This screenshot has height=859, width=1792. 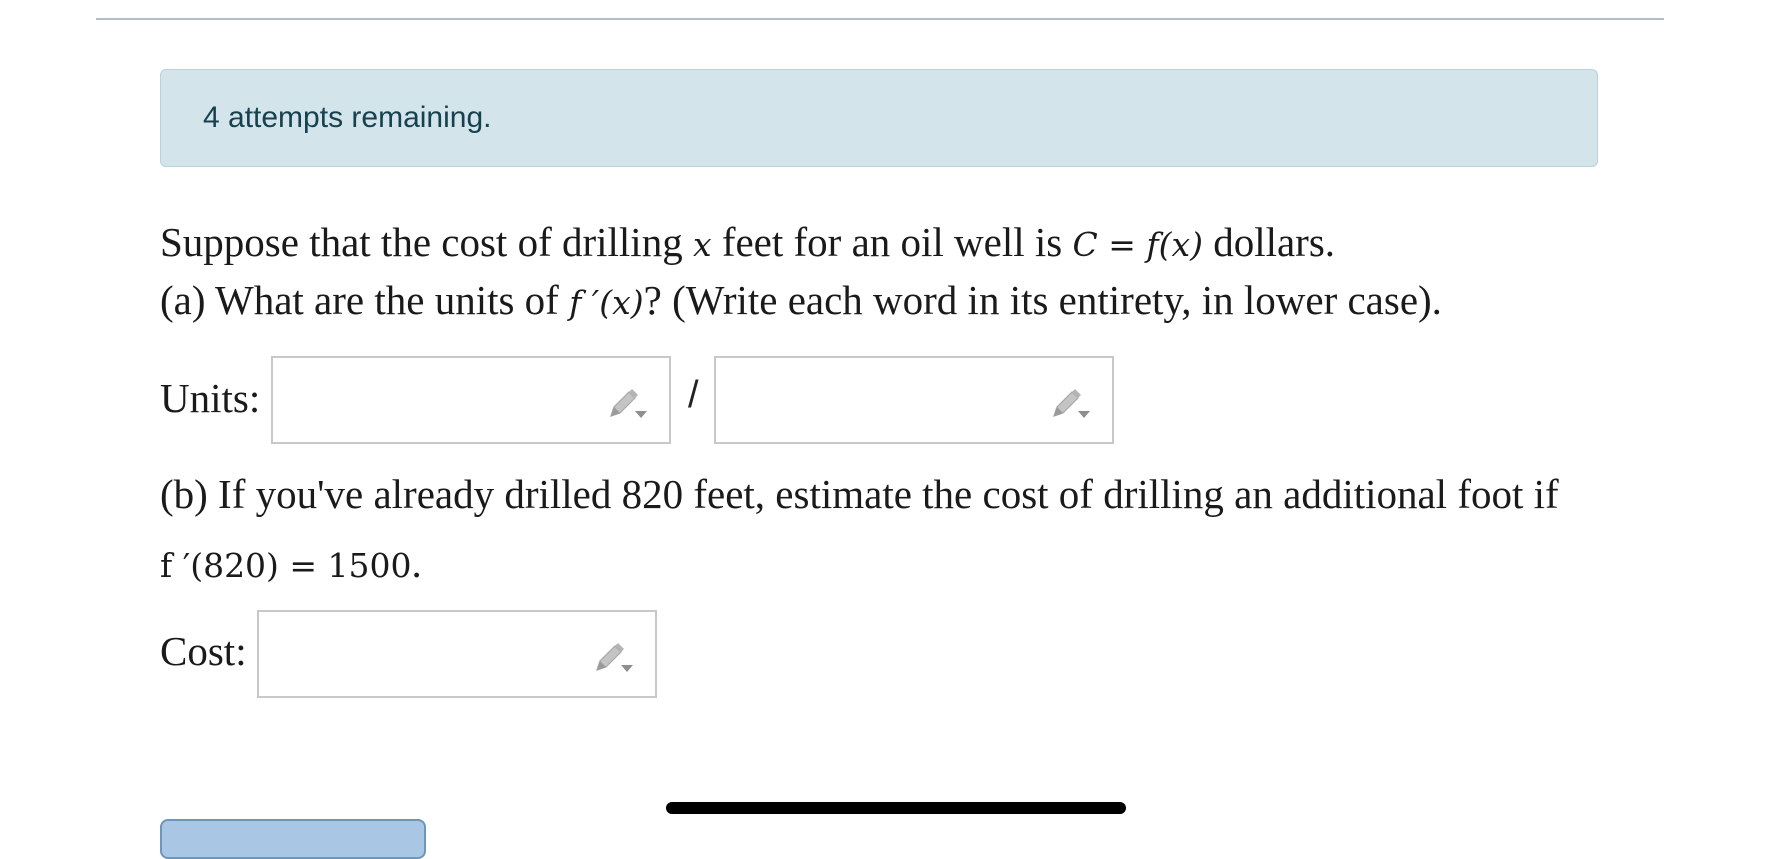 What do you see at coordinates (1137, 244) in the screenshot?
I see `math-cost-function: C = f(x)` at bounding box center [1137, 244].